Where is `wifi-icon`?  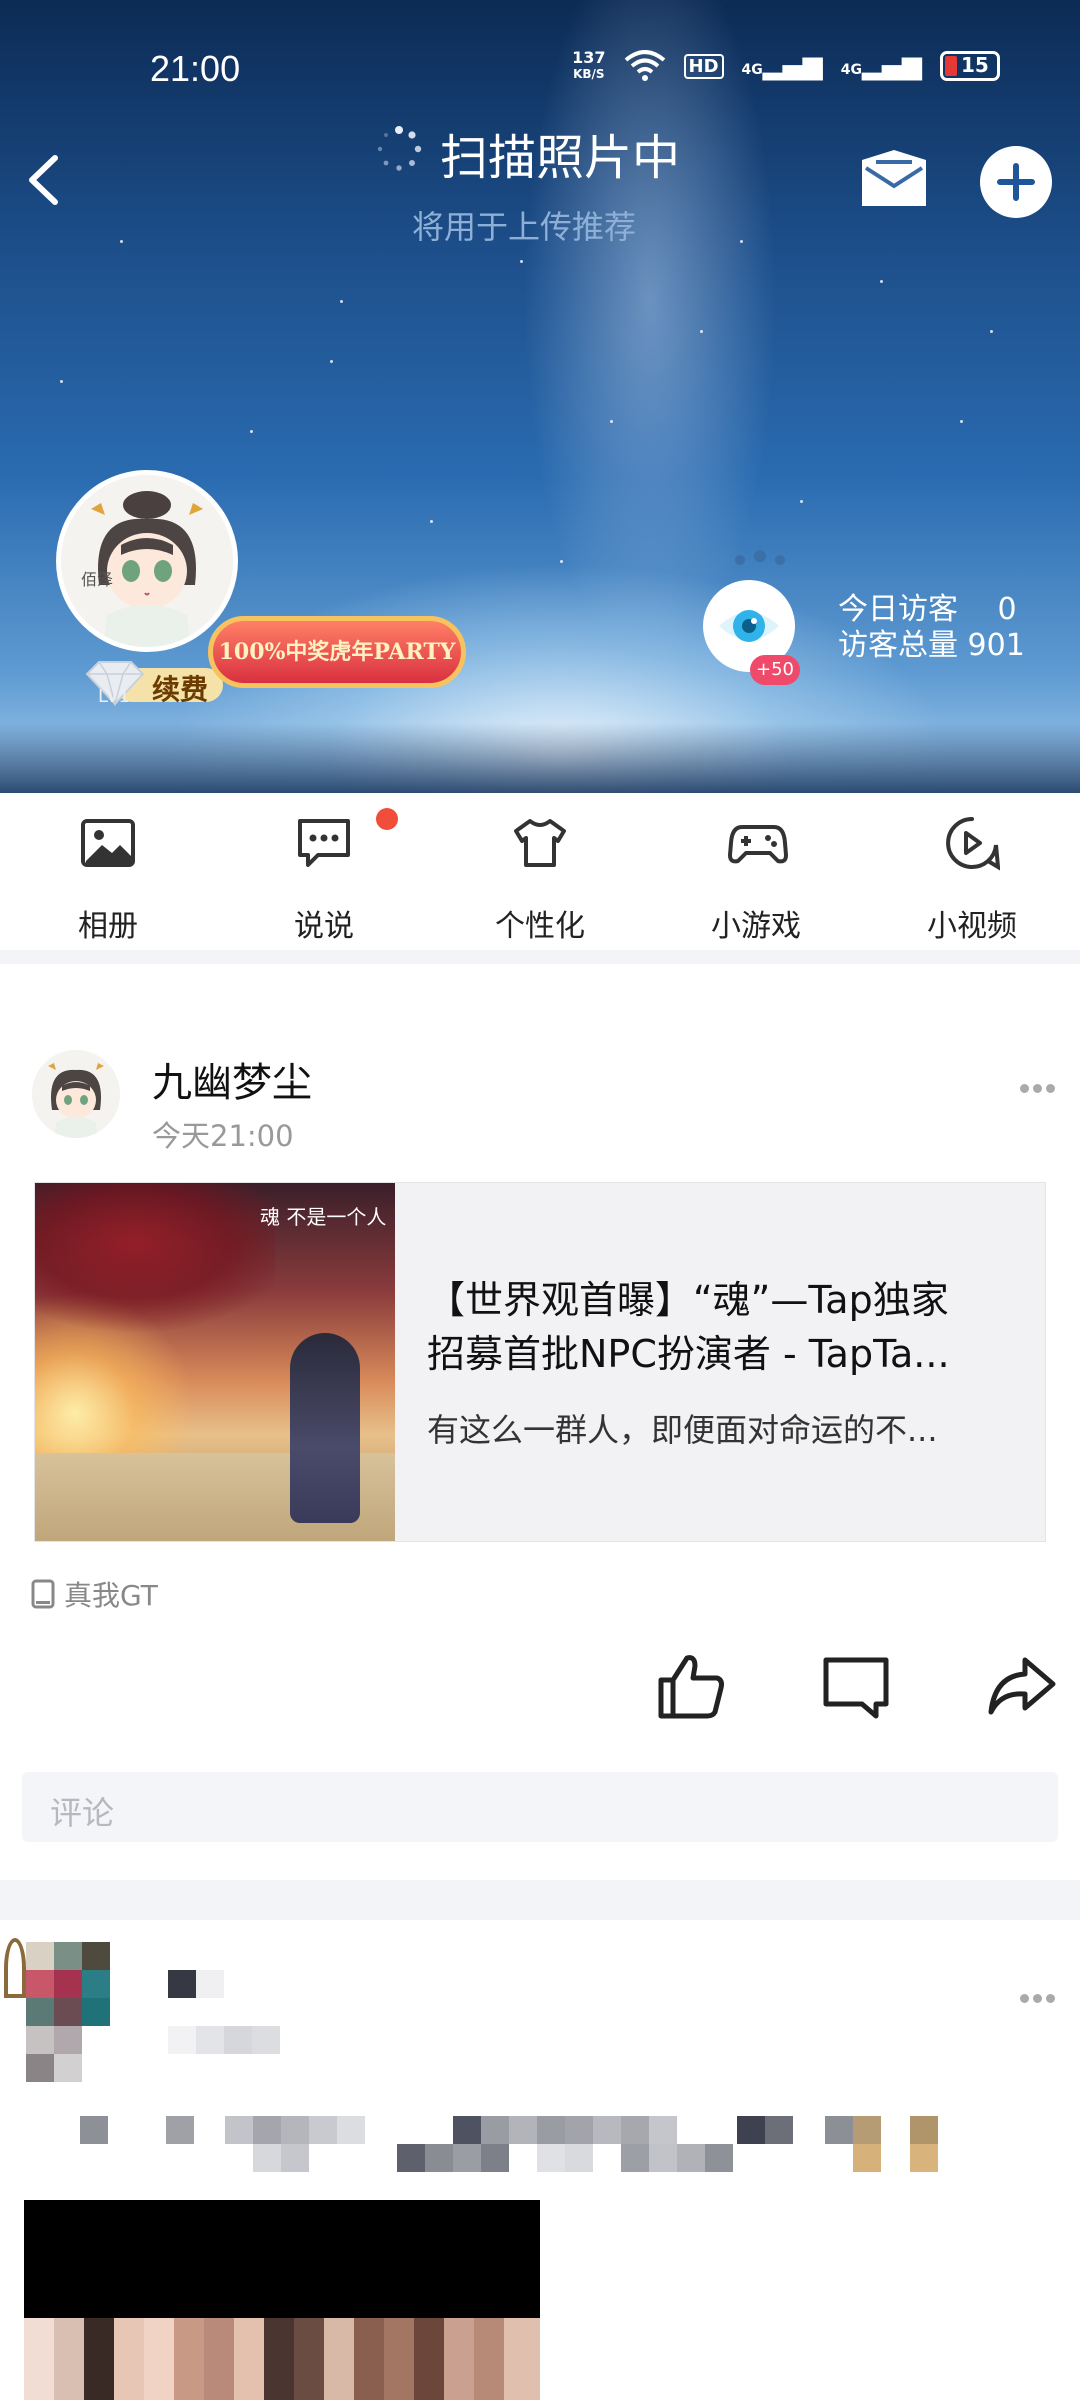
wifi-icon is located at coordinates (644, 65).